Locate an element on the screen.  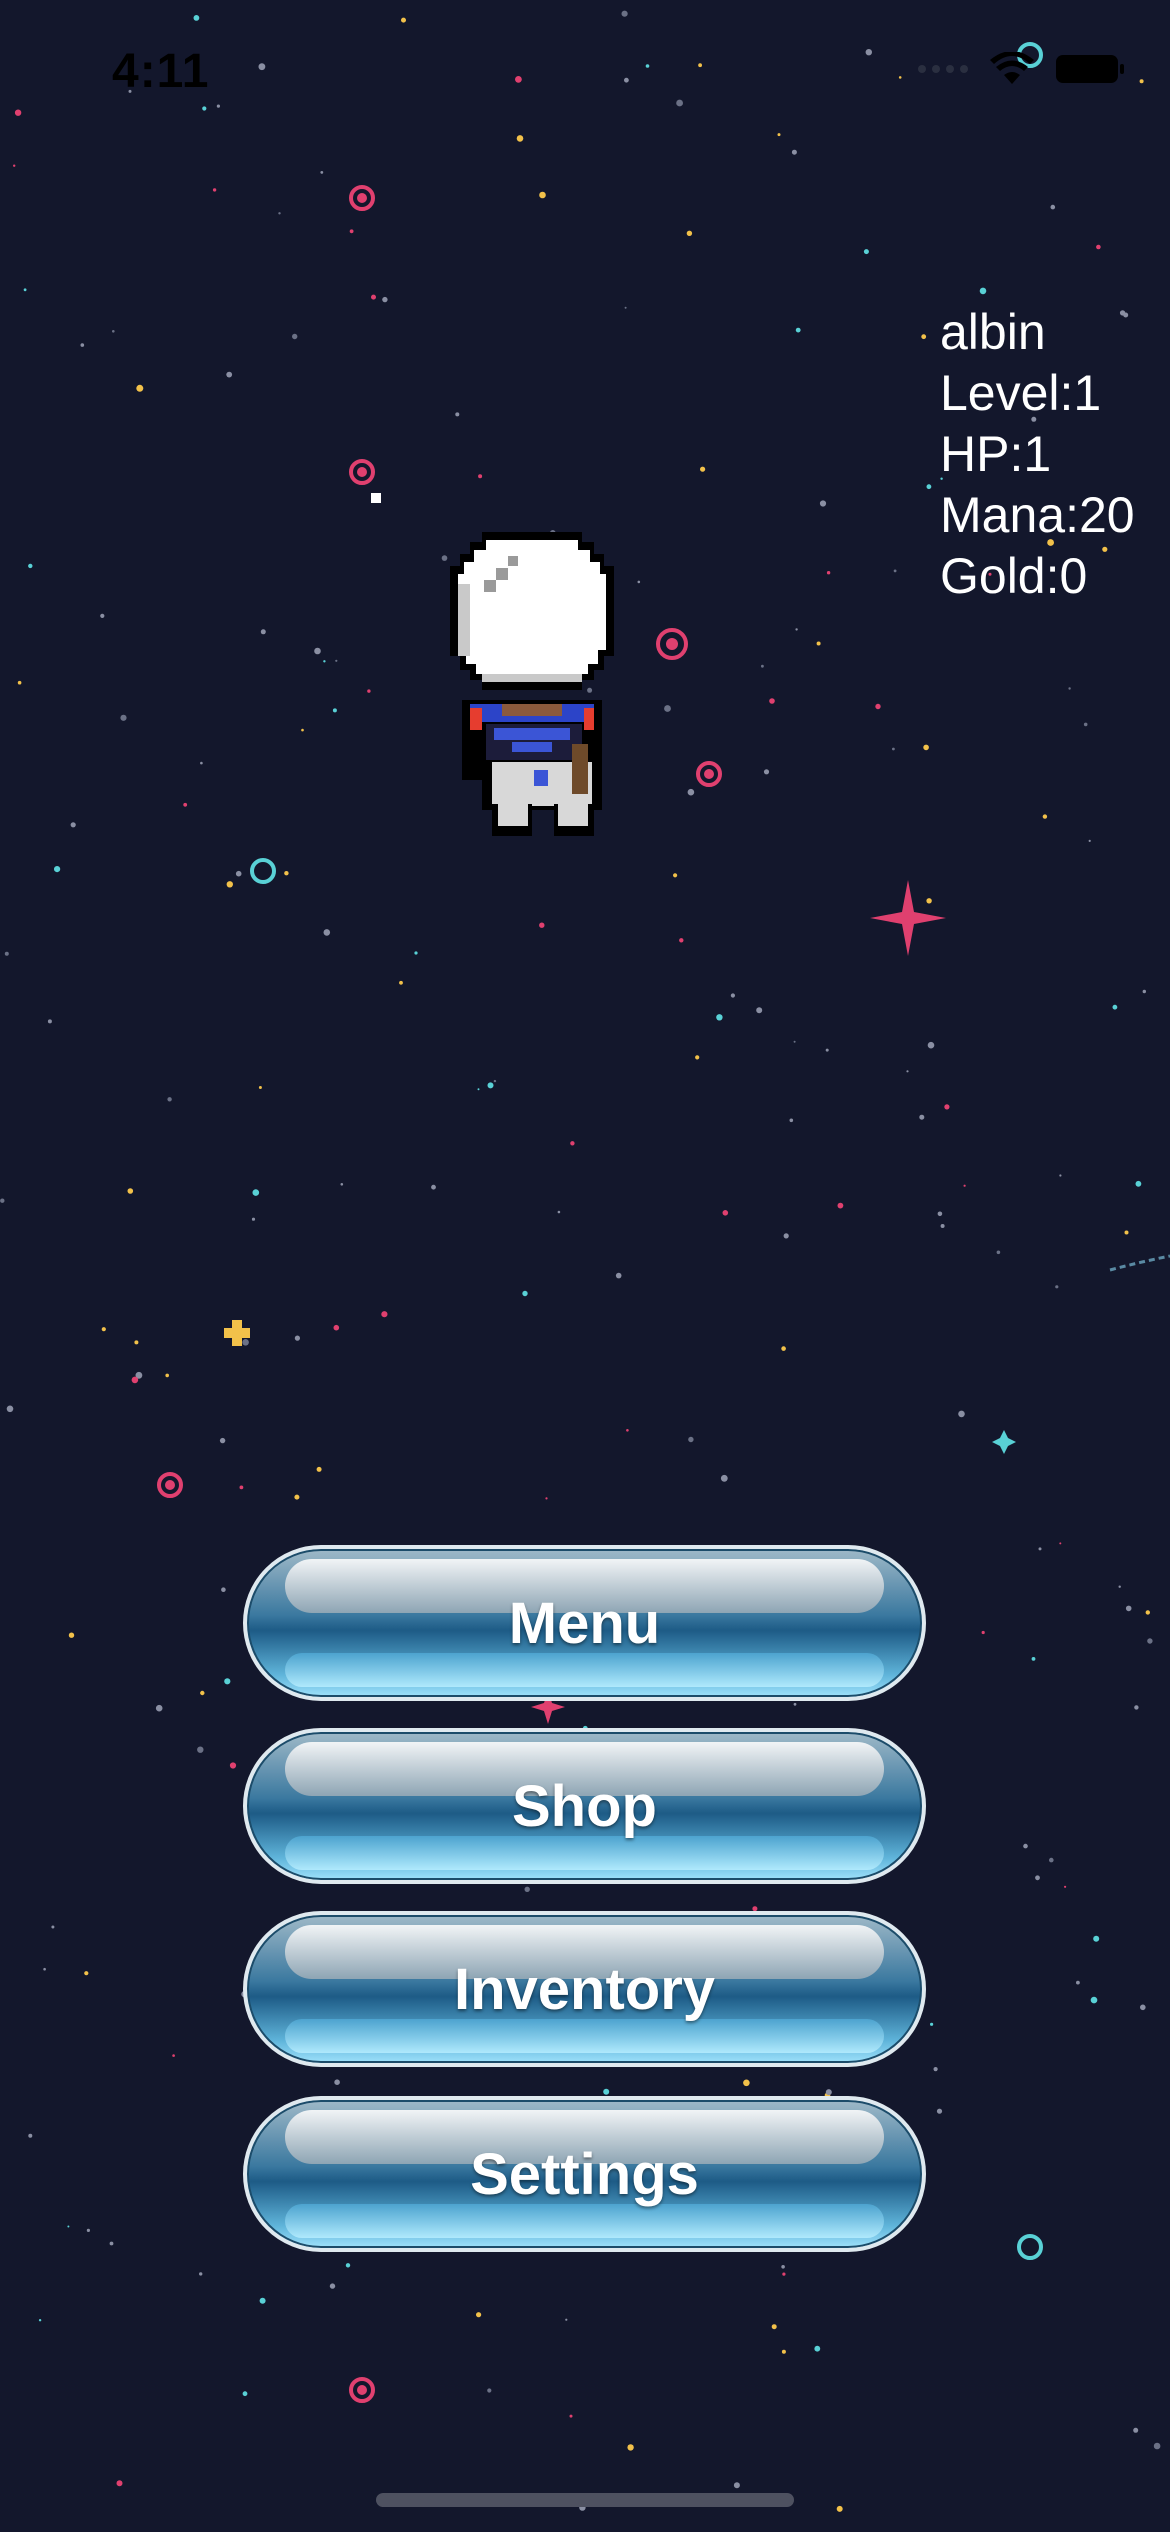
shop-button: Shop is located at coordinates (584, 1806).